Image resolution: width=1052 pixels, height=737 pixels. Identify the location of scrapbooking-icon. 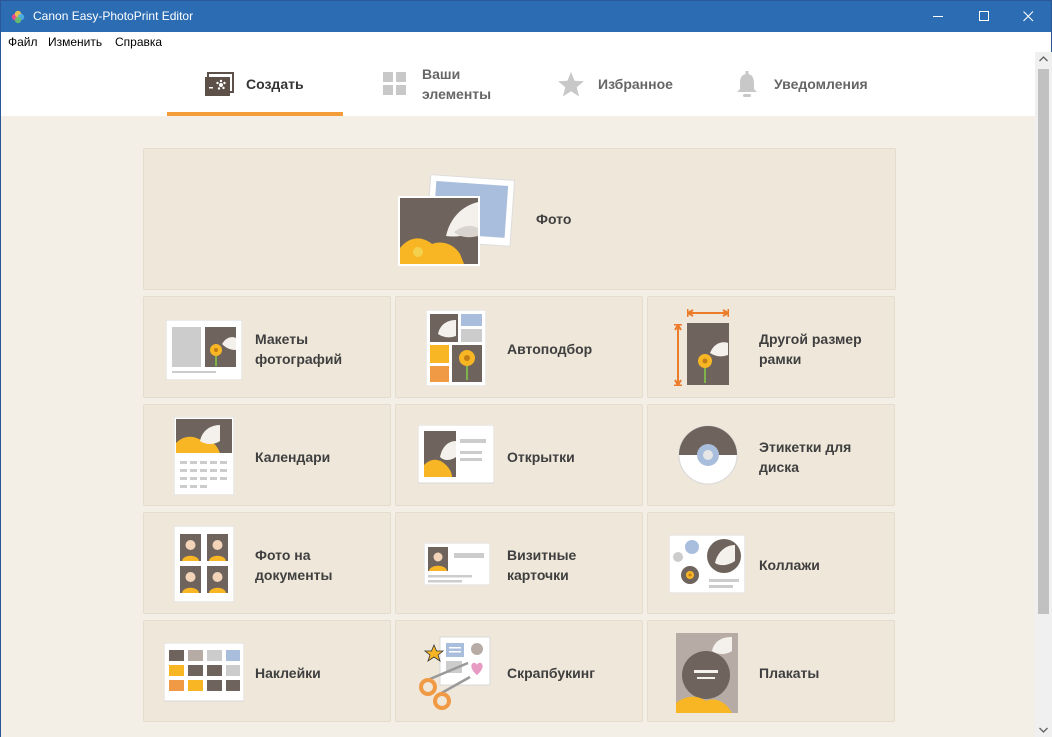
(455, 673).